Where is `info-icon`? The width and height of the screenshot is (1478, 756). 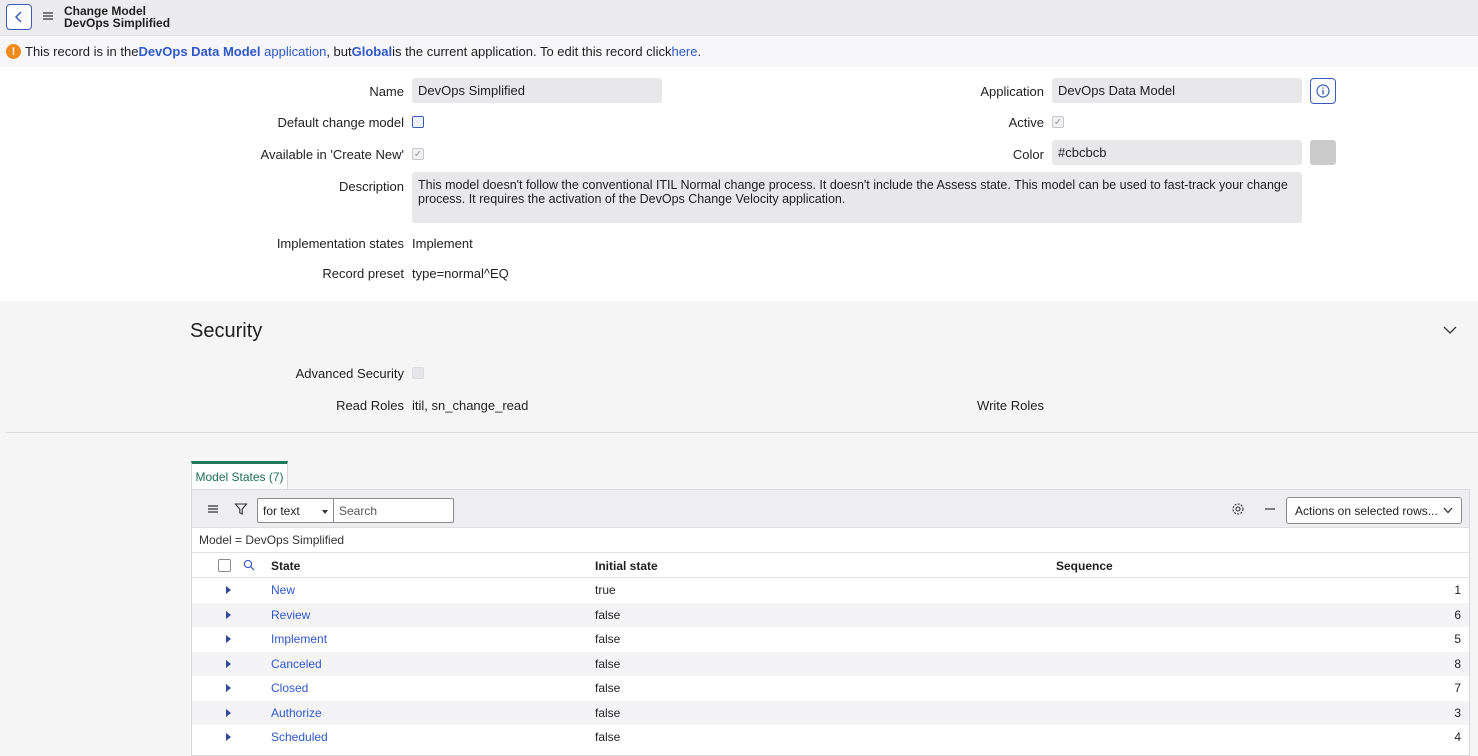 info-icon is located at coordinates (1323, 91).